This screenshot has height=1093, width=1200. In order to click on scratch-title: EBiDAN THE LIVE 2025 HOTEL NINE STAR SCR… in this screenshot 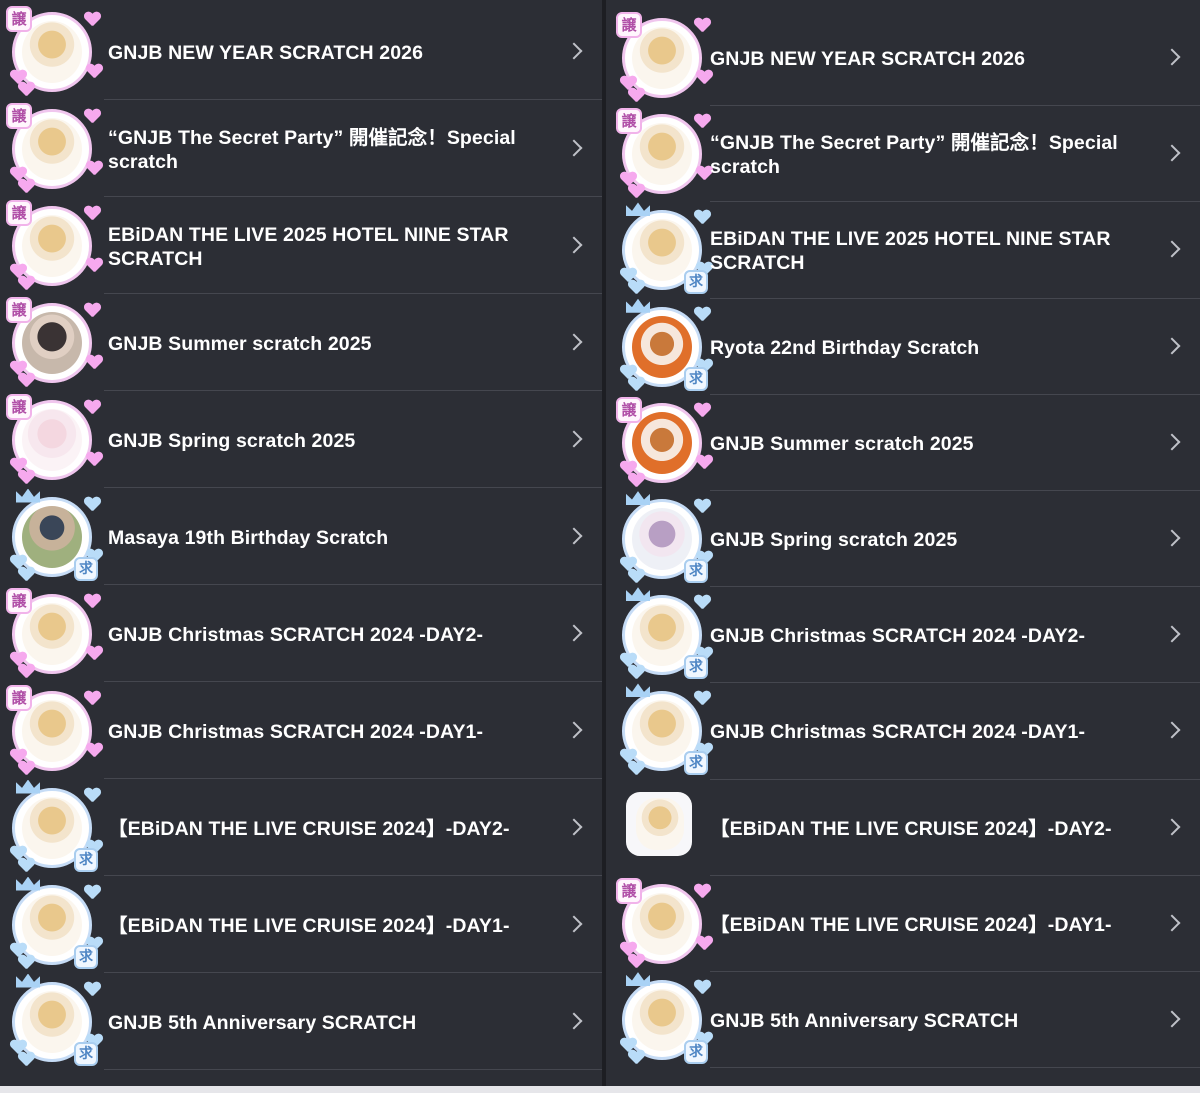, I will do `click(308, 246)`.